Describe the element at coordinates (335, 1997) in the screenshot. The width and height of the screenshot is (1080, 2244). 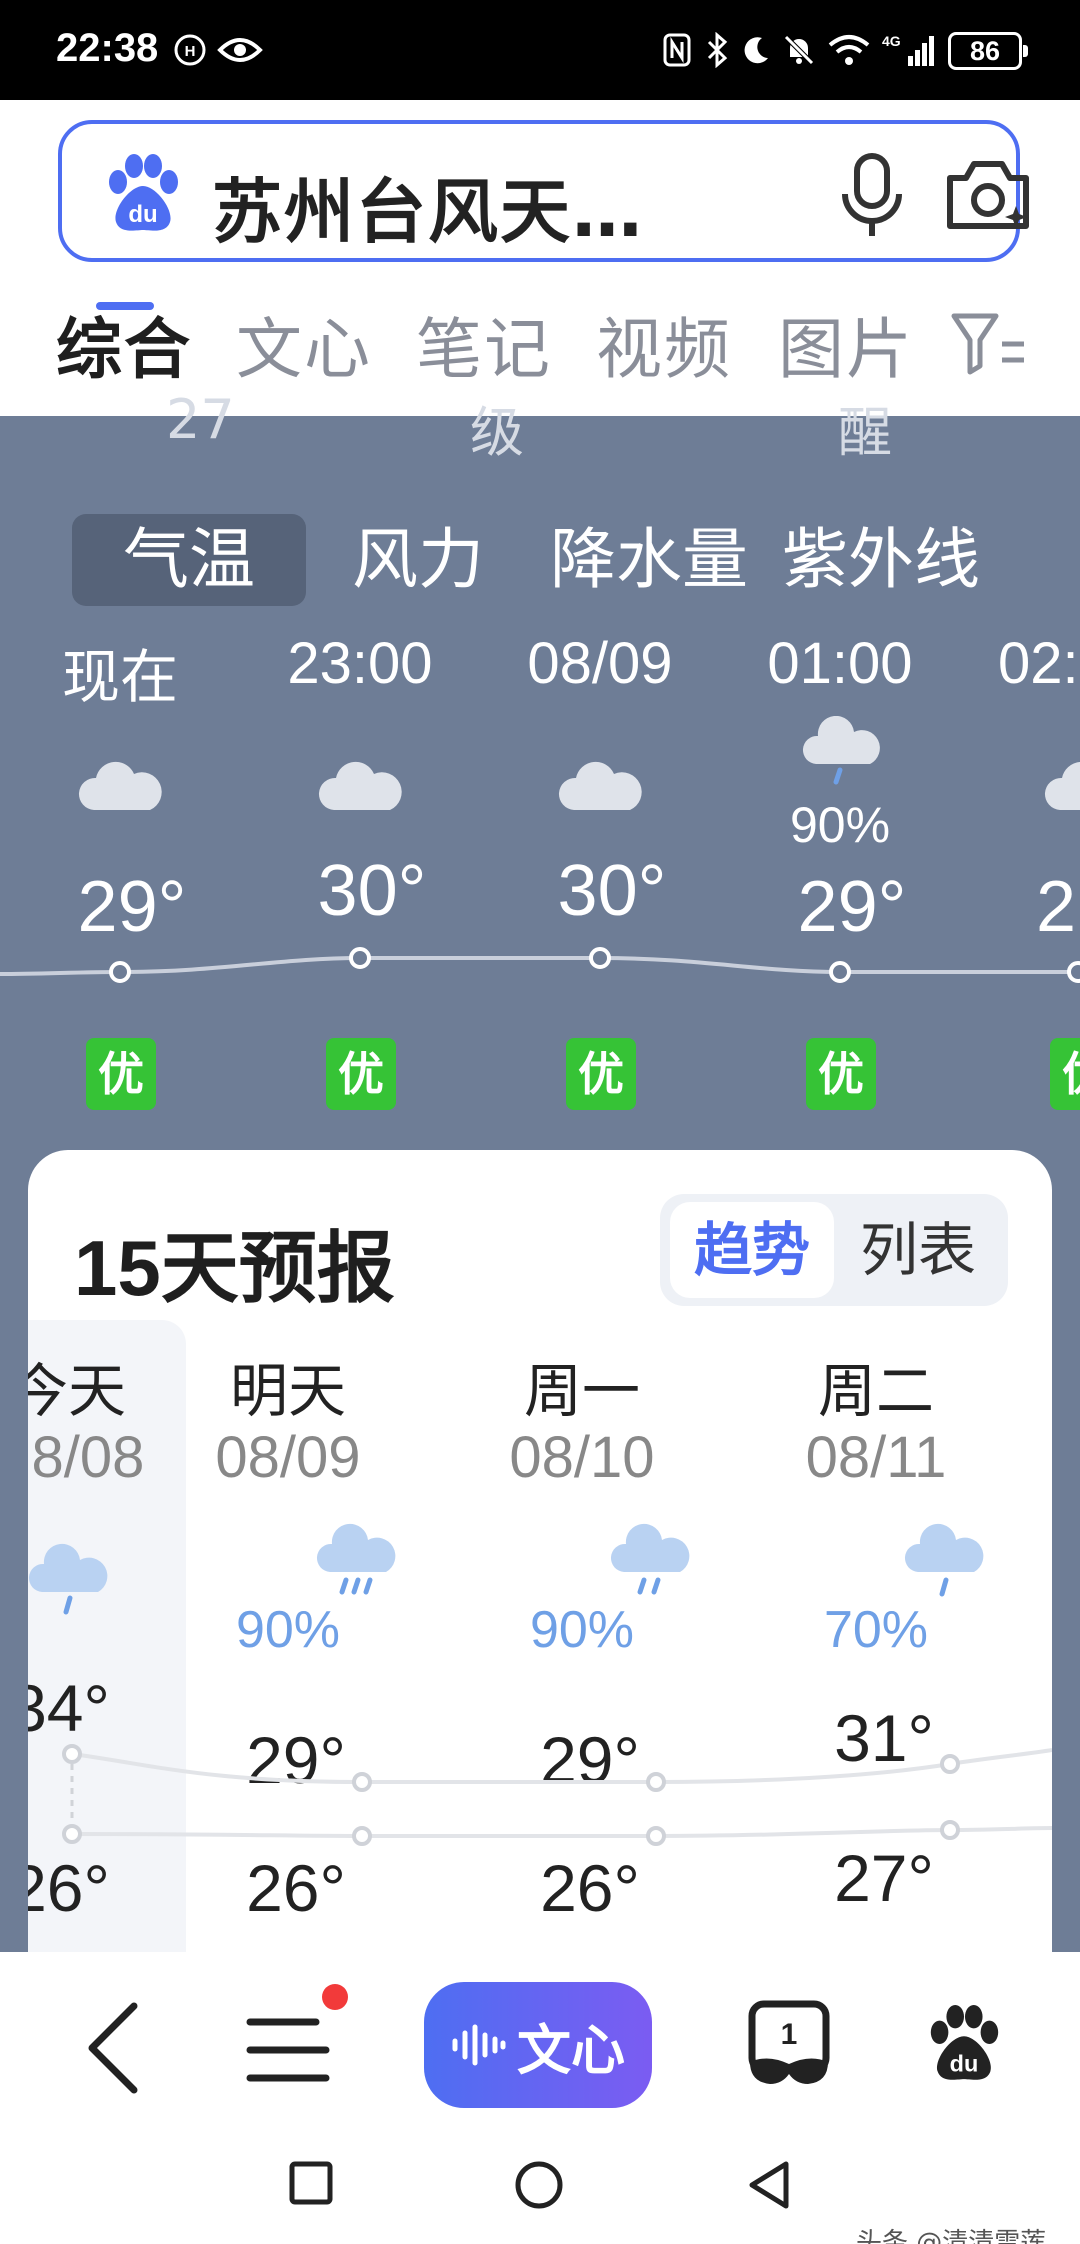
I see `notification-dot` at that location.